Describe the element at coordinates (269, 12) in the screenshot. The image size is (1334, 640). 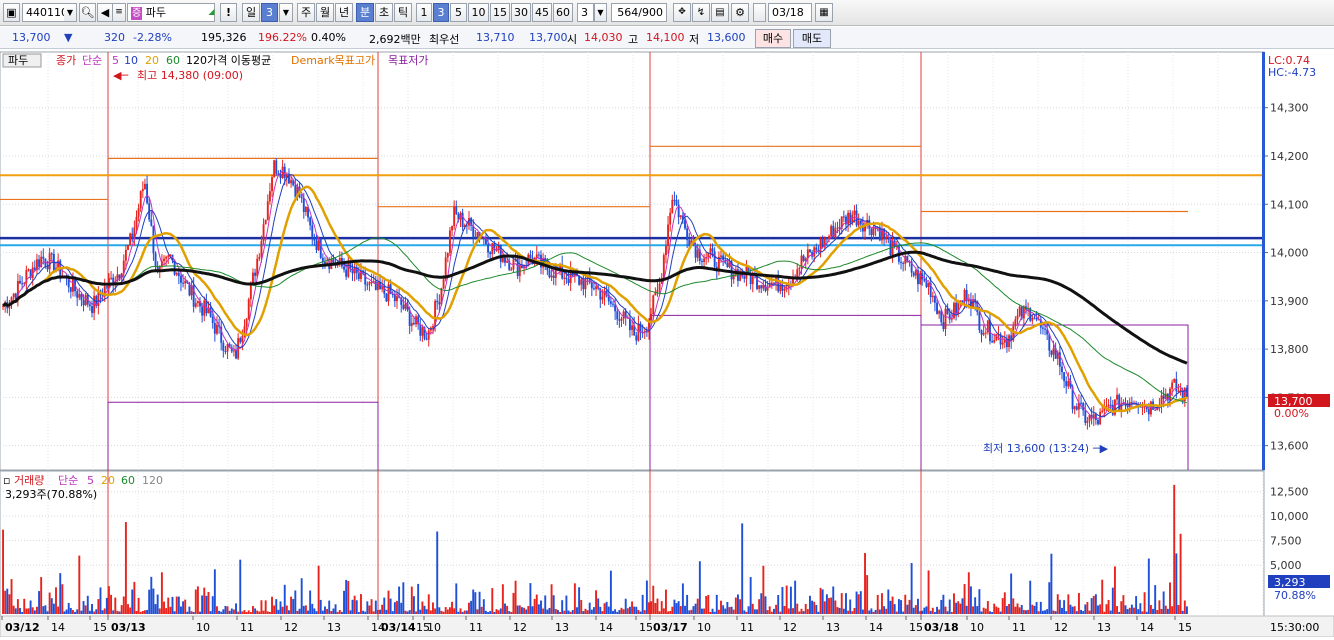
I see `period-number: 3` at that location.